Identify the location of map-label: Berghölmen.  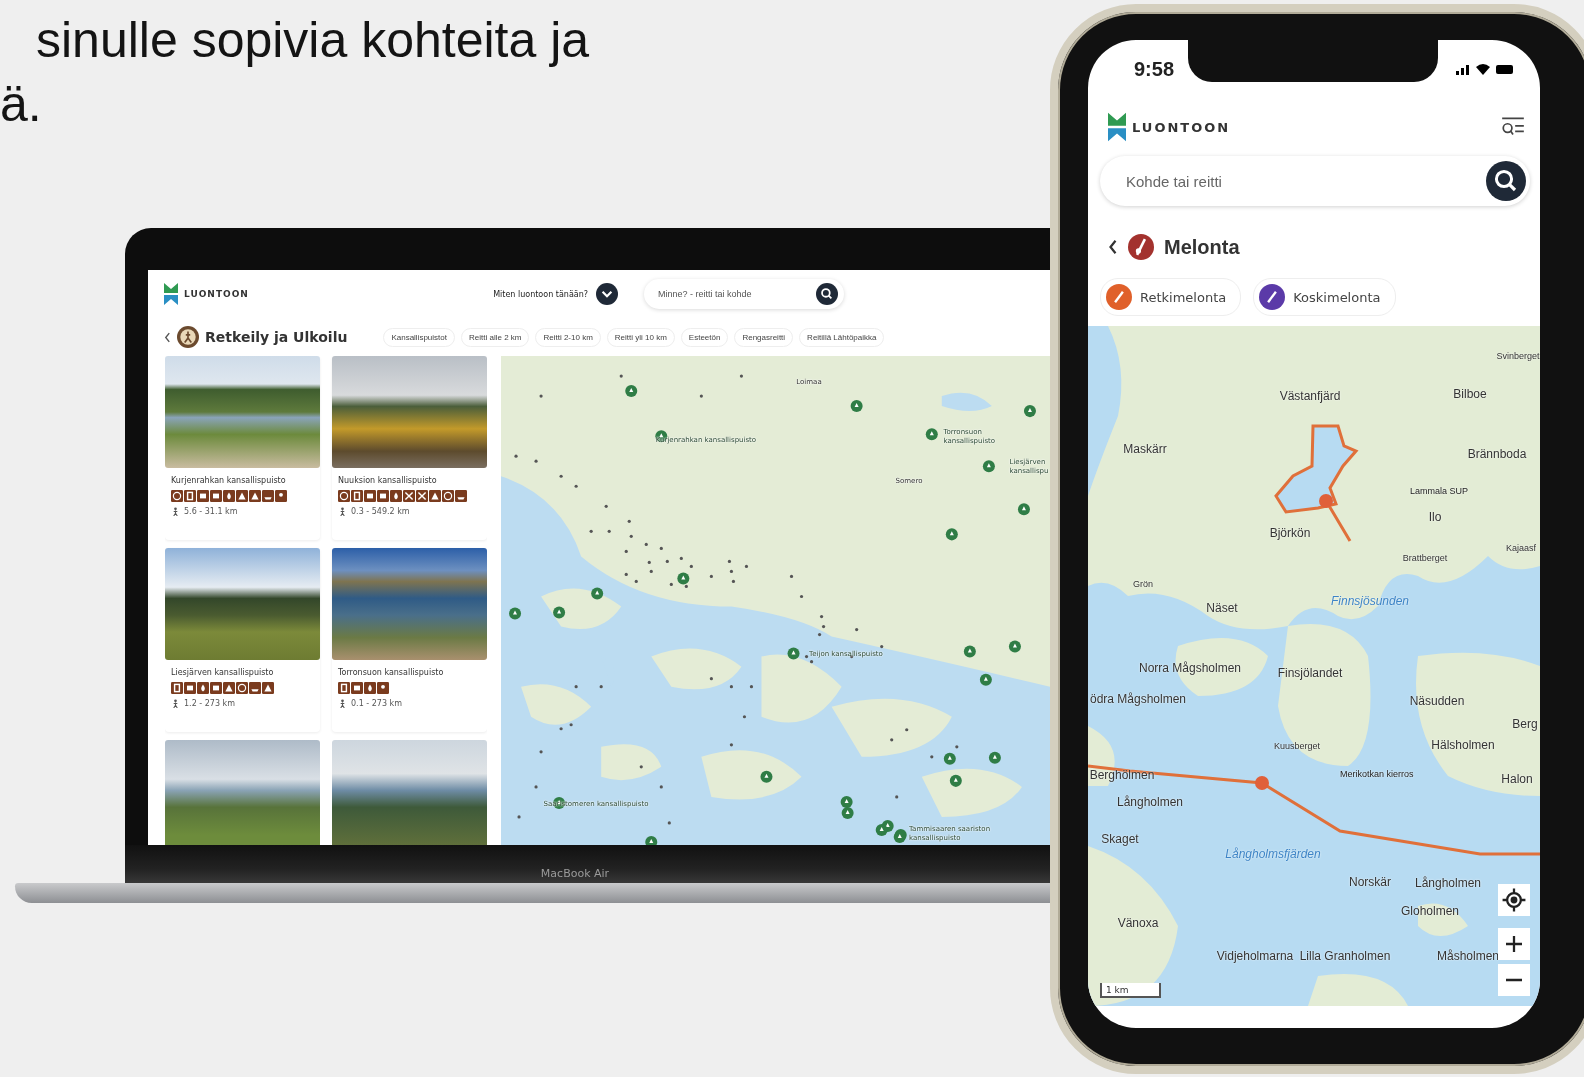
(1122, 775).